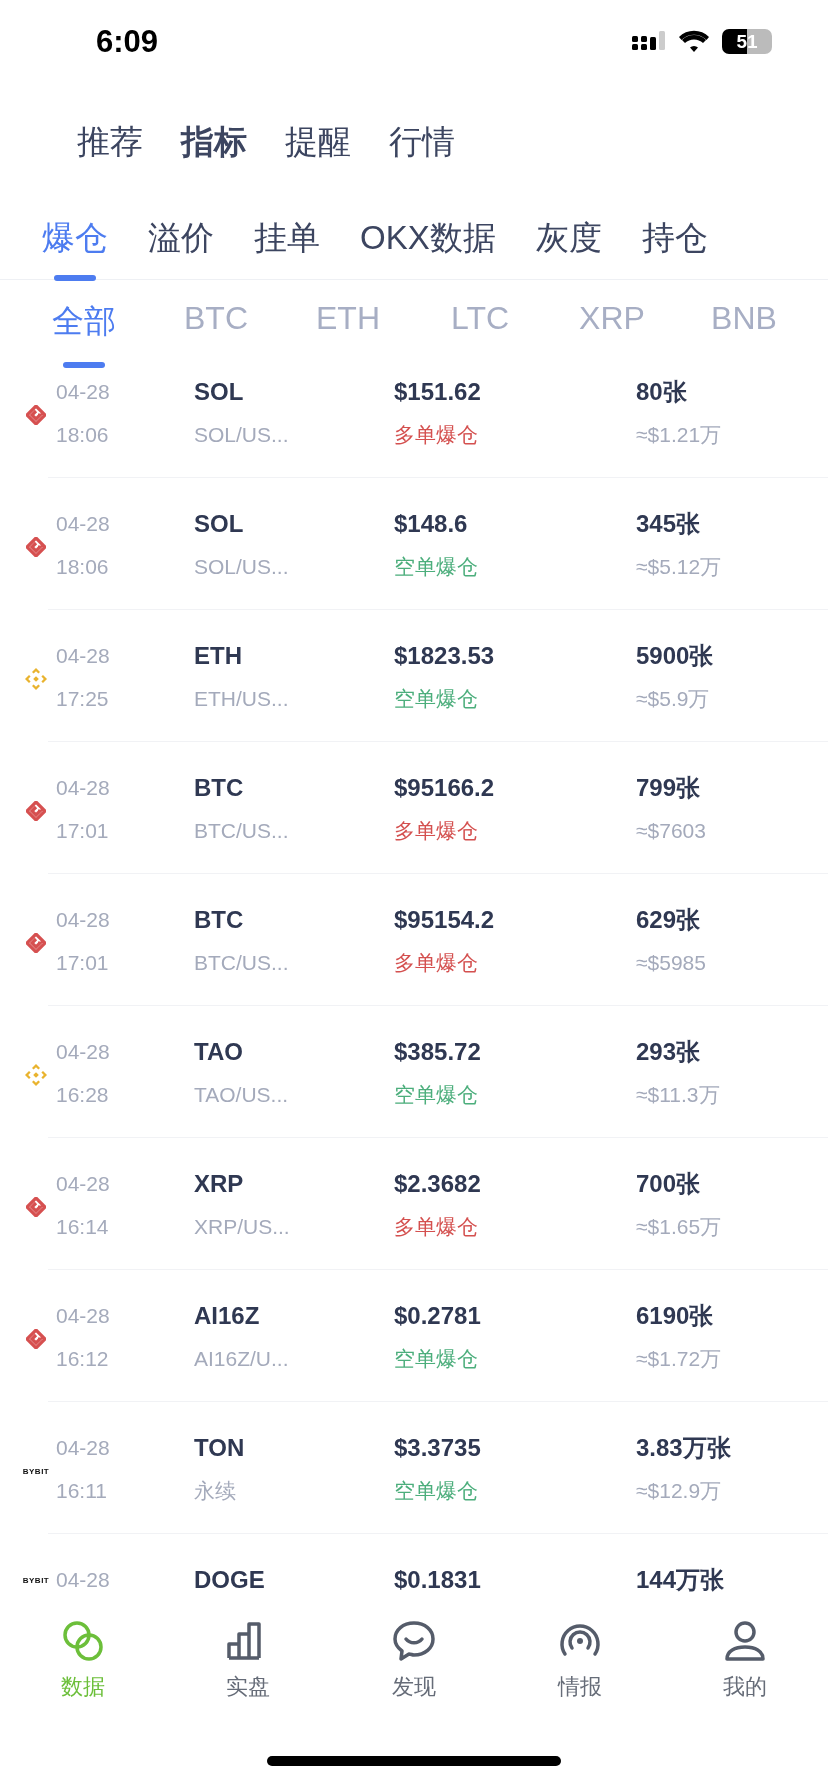 The width and height of the screenshot is (828, 1792). I want to click on top-tab: 推荐, so click(110, 142).